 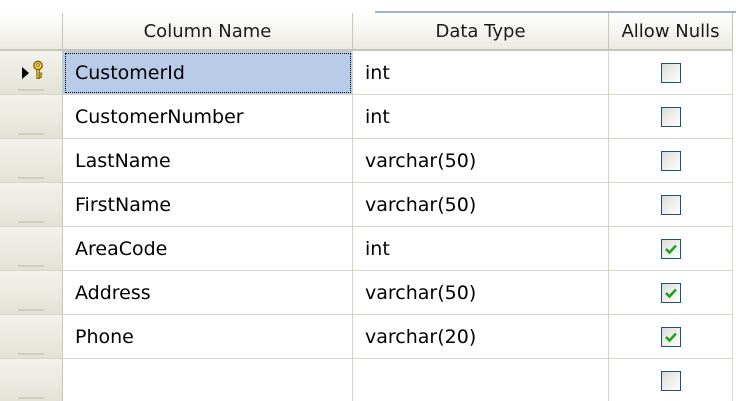 I want to click on column-name-cell: Address, so click(x=208, y=293).